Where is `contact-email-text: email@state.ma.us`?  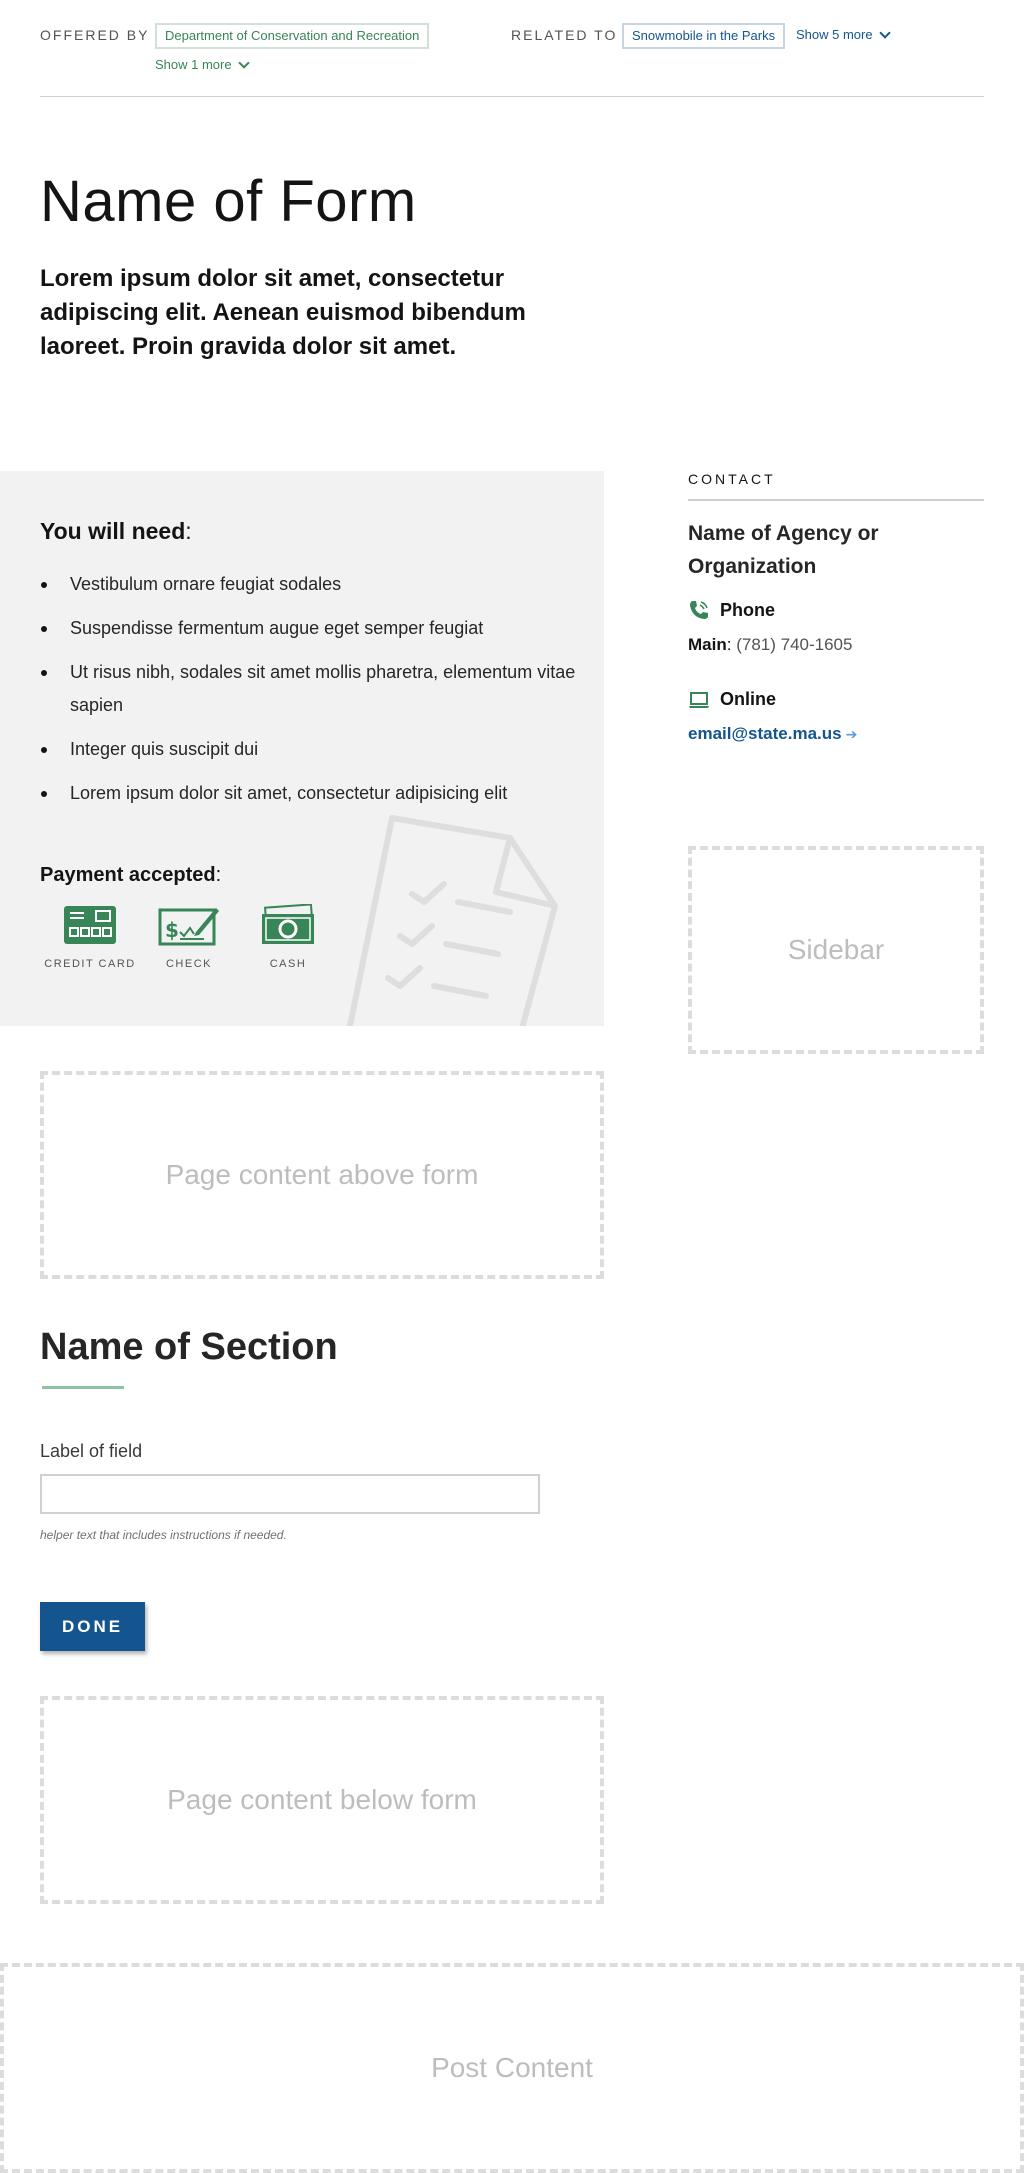
contact-email-text: email@state.ma.us is located at coordinates (765, 733).